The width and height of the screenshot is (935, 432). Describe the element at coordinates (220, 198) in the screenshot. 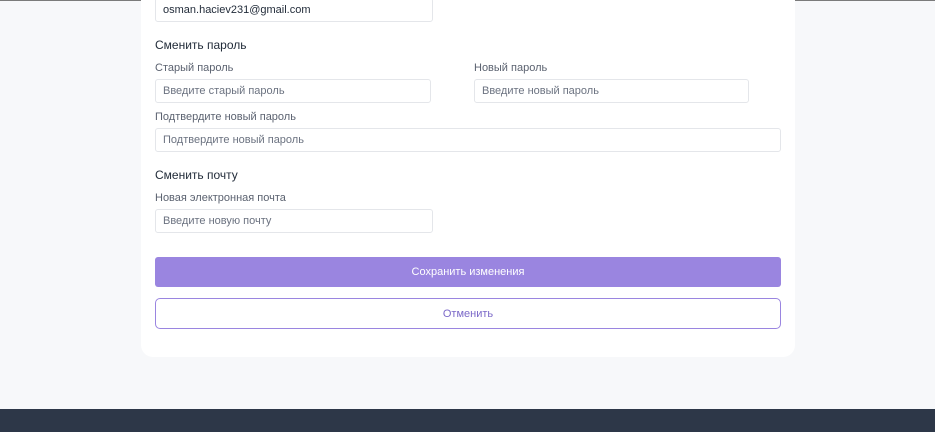

I see `new-email-label: Новая электронная почта` at that location.